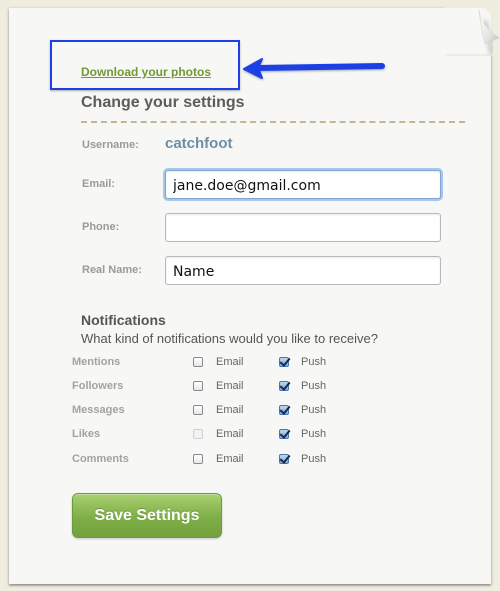 The width and height of the screenshot is (500, 591). I want to click on notification-type-label: Followers, so click(98, 386).